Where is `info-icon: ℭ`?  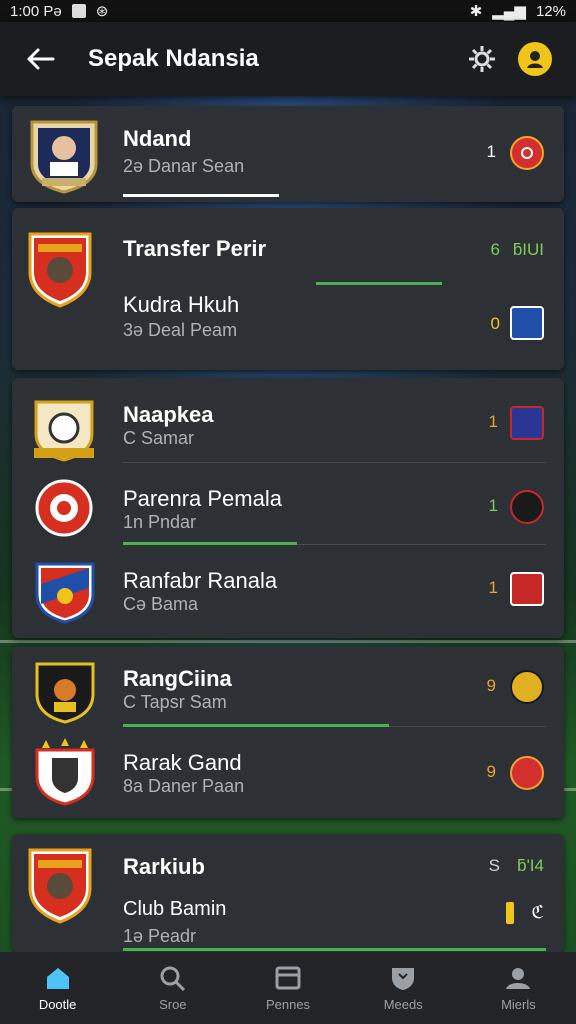
info-icon: ℭ is located at coordinates (537, 912).